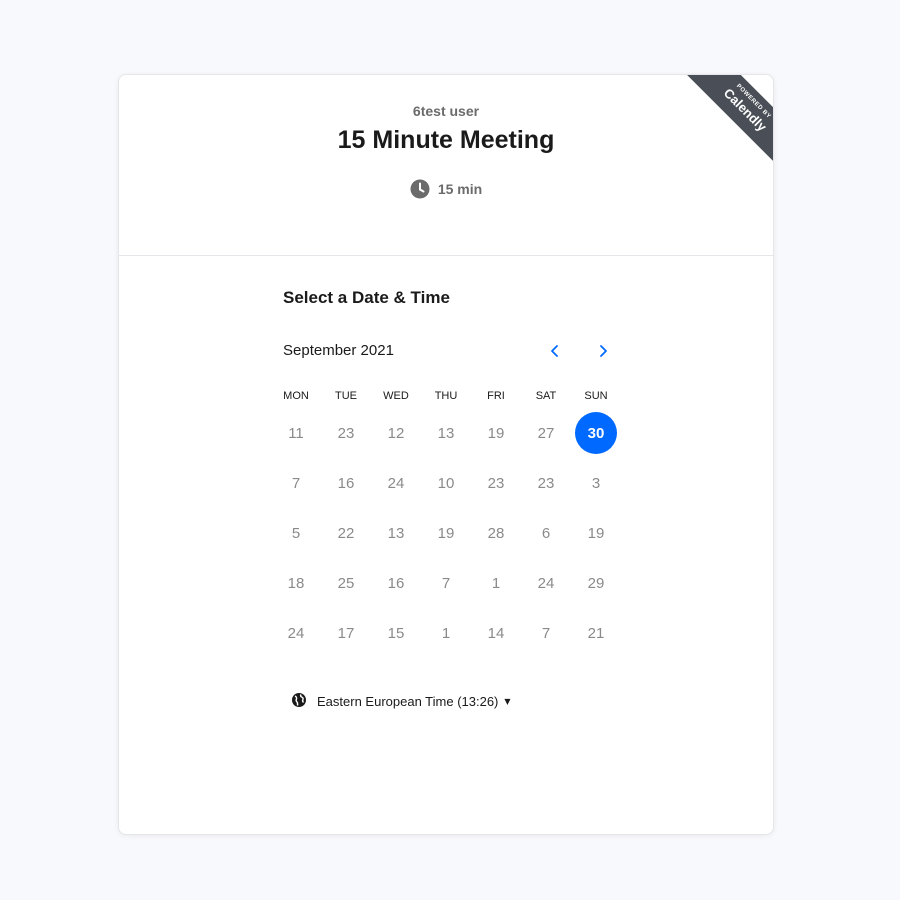  I want to click on weekday-label: MON, so click(296, 396).